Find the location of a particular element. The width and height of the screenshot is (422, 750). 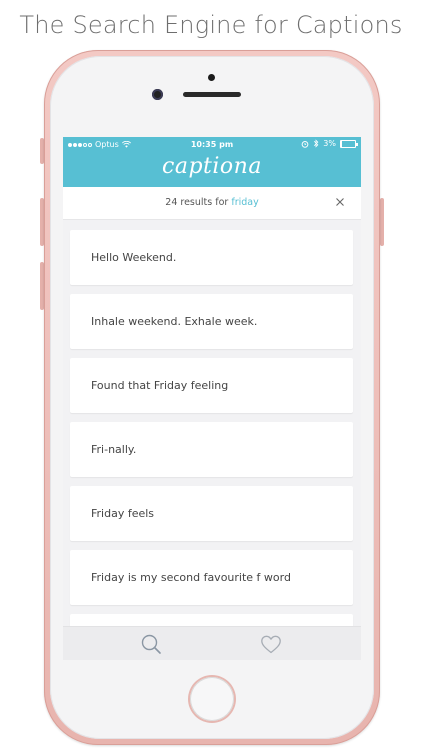

result-caption: Found that Friday feeling is located at coordinates (160, 385).